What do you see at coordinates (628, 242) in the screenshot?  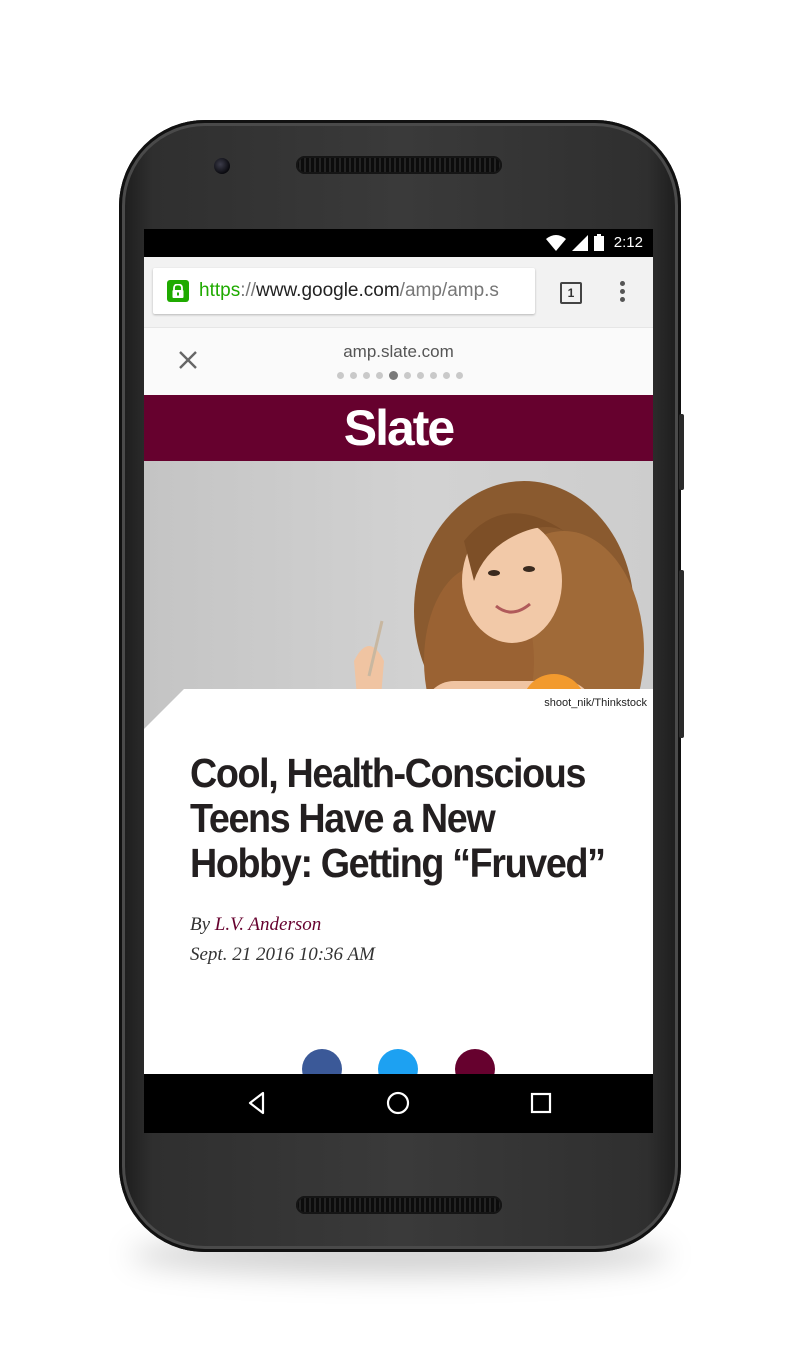 I see `status-time: 2:12` at bounding box center [628, 242].